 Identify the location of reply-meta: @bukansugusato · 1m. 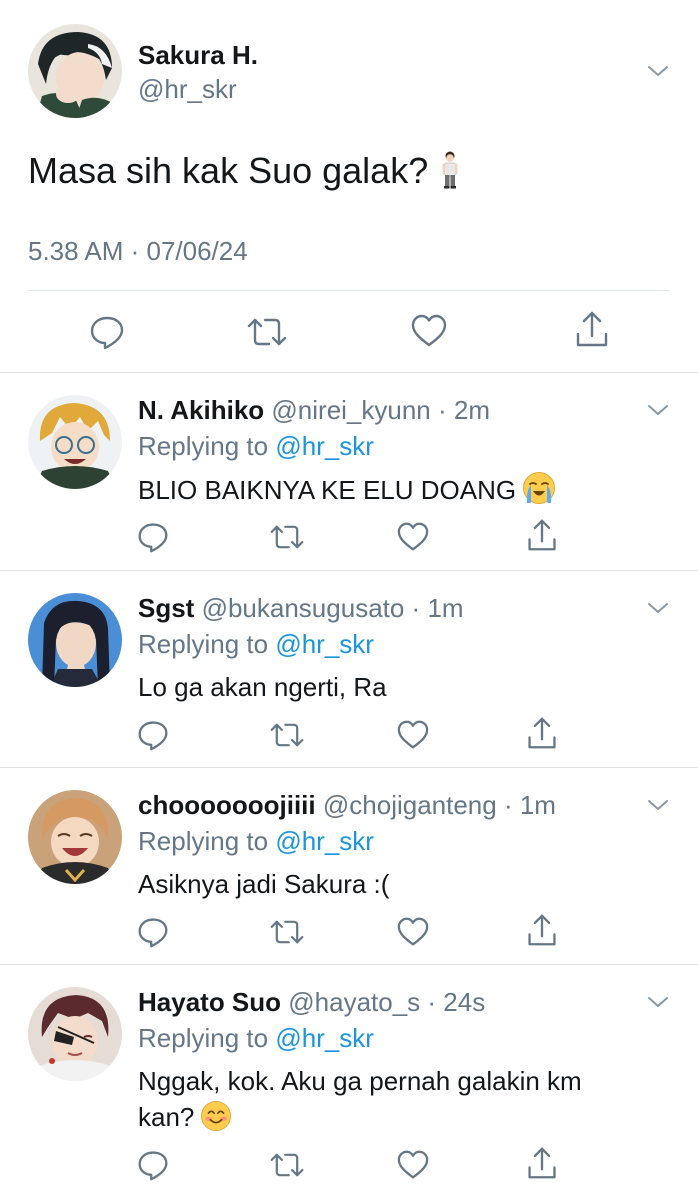
(333, 608).